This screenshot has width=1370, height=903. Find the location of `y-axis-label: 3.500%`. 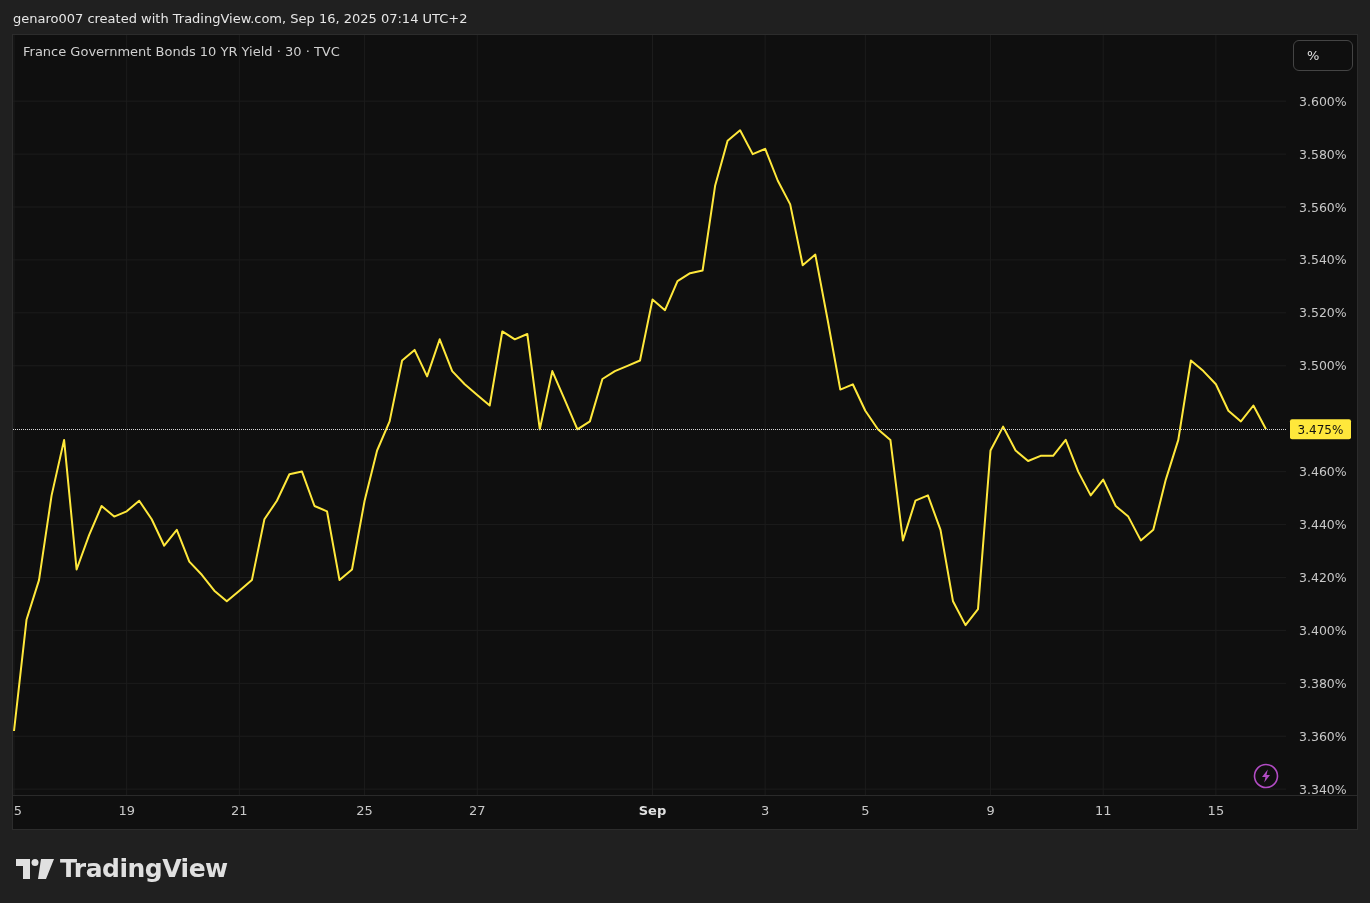

y-axis-label: 3.500% is located at coordinates (1323, 366).